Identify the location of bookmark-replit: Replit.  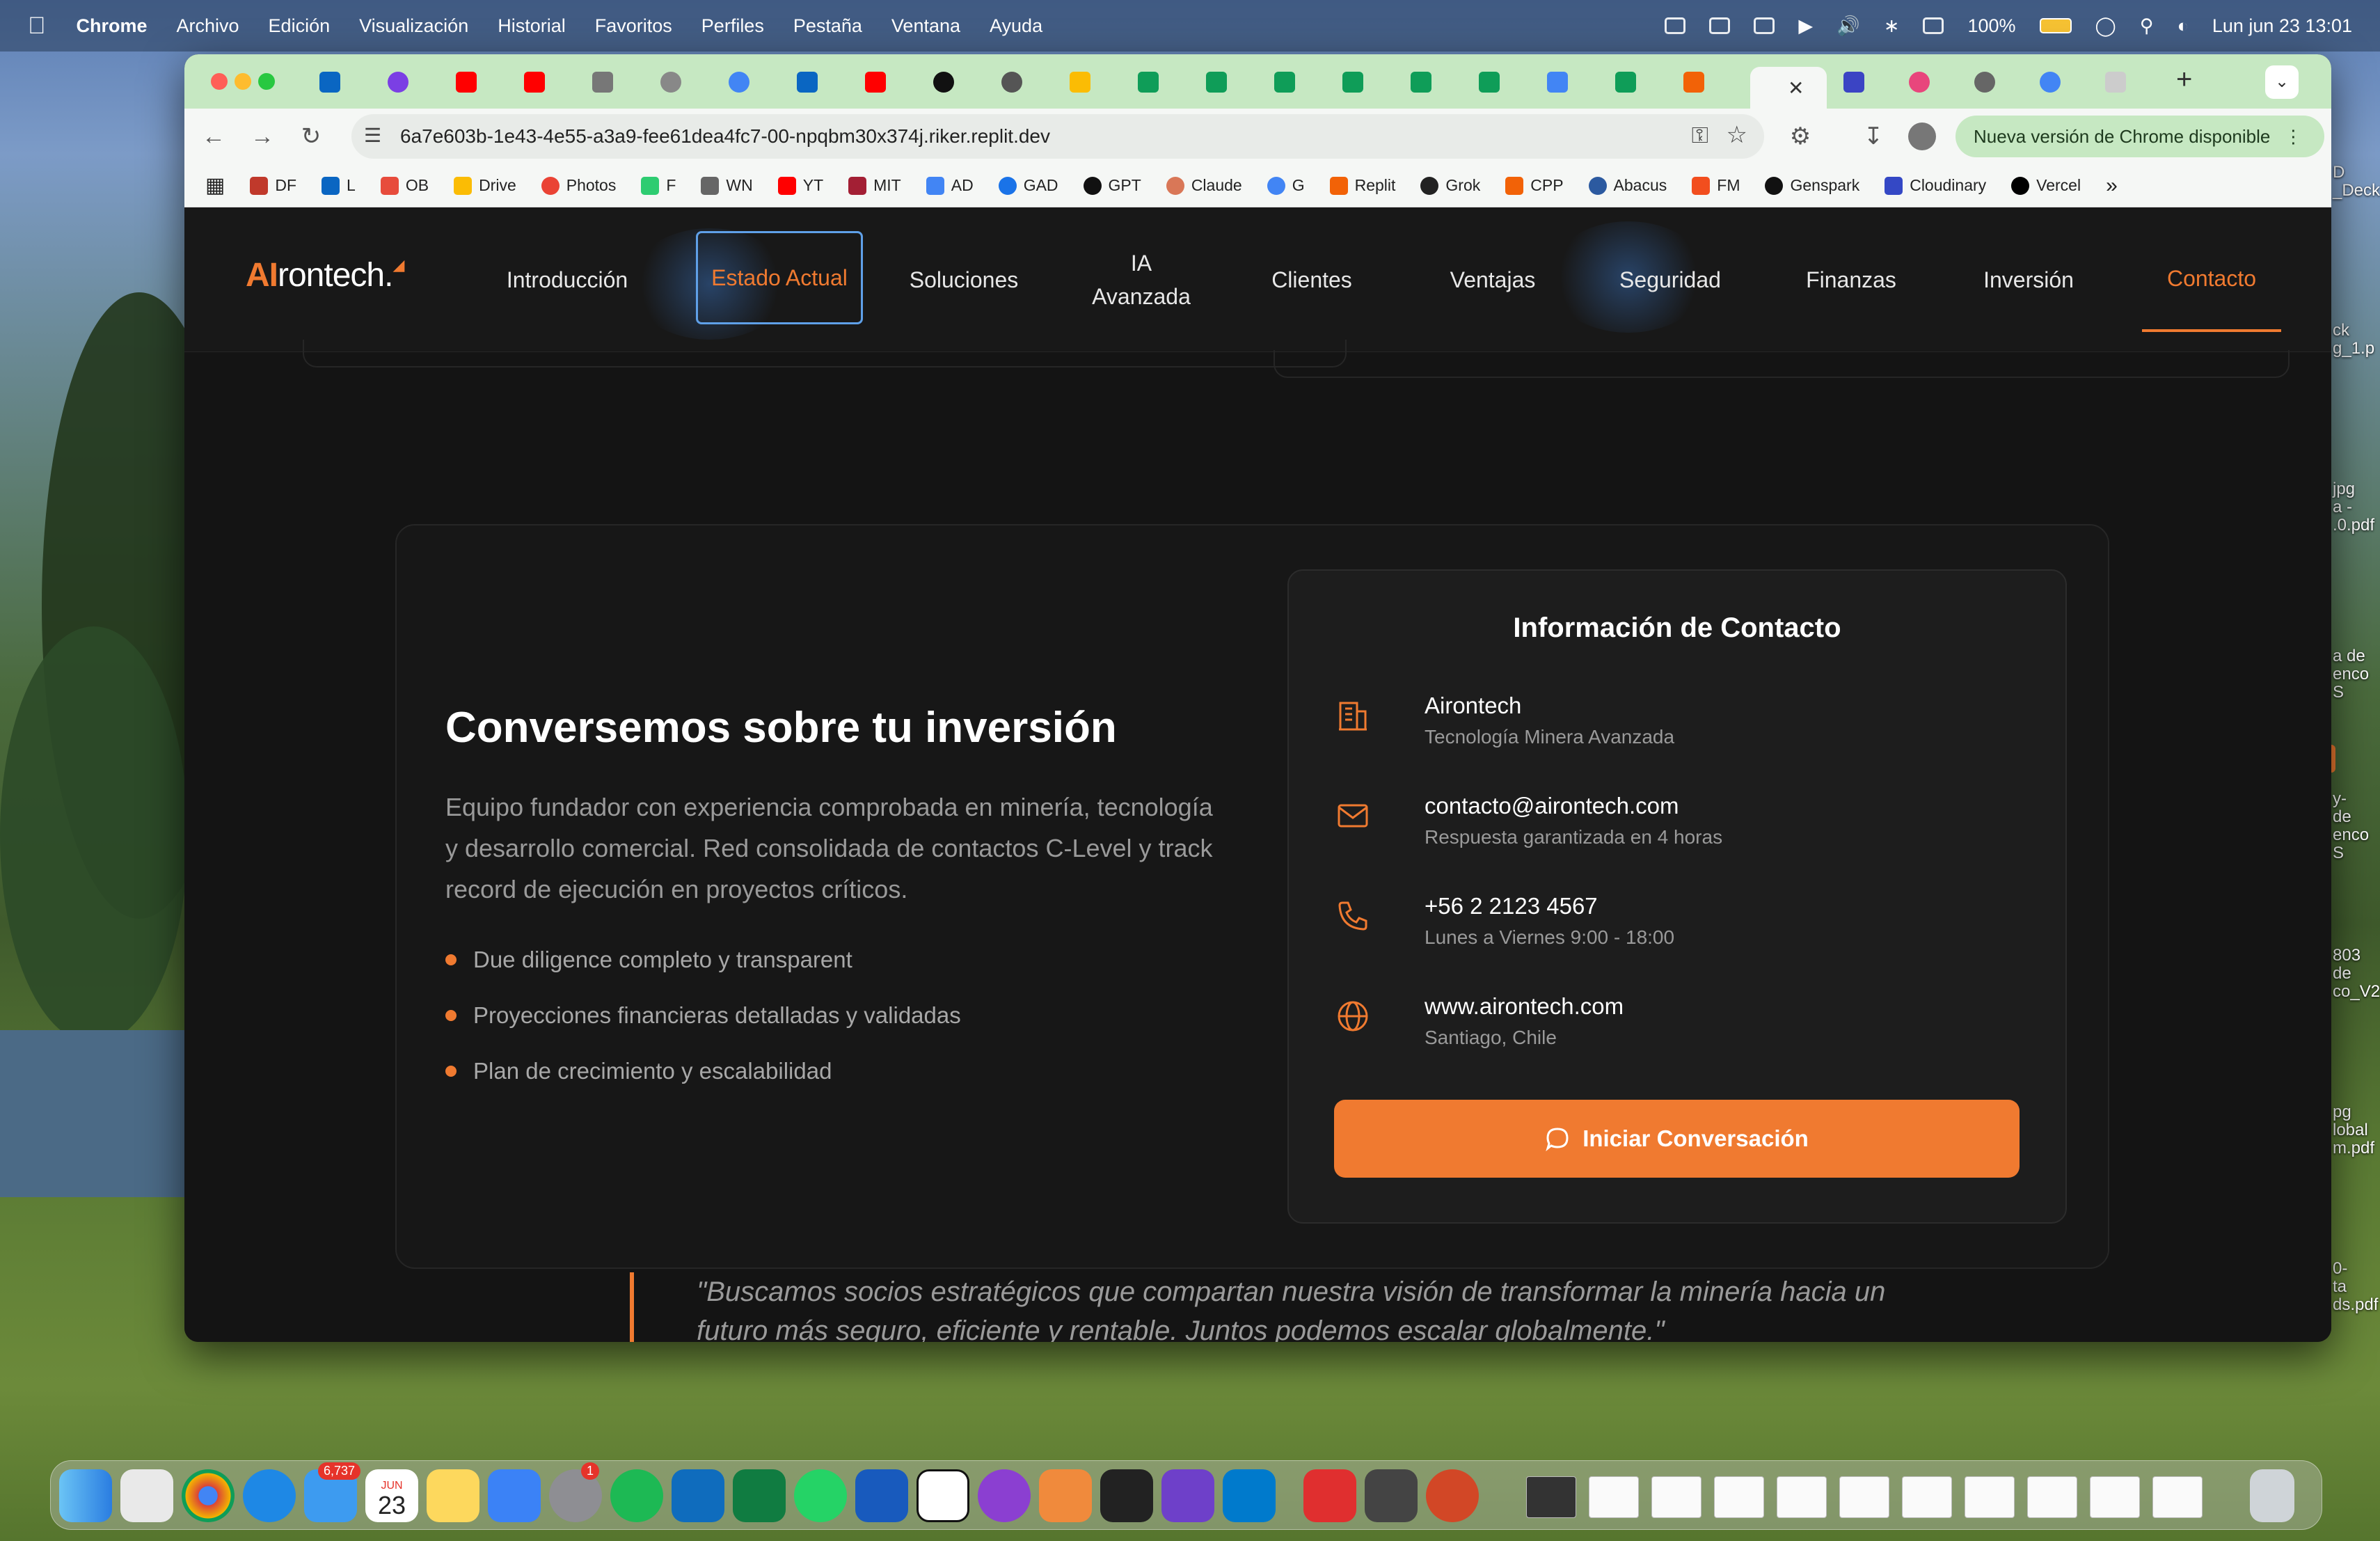
(1362, 185).